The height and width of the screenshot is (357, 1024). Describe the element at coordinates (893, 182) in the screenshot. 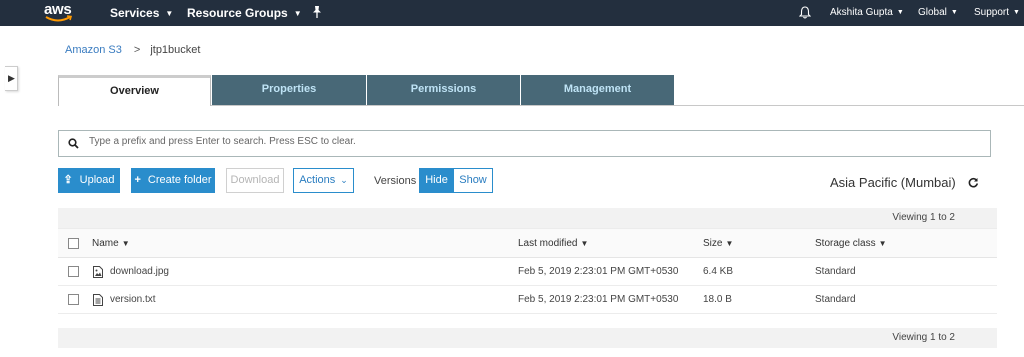

I see `bucket-region: Asia Pacific (Mumbai)` at that location.